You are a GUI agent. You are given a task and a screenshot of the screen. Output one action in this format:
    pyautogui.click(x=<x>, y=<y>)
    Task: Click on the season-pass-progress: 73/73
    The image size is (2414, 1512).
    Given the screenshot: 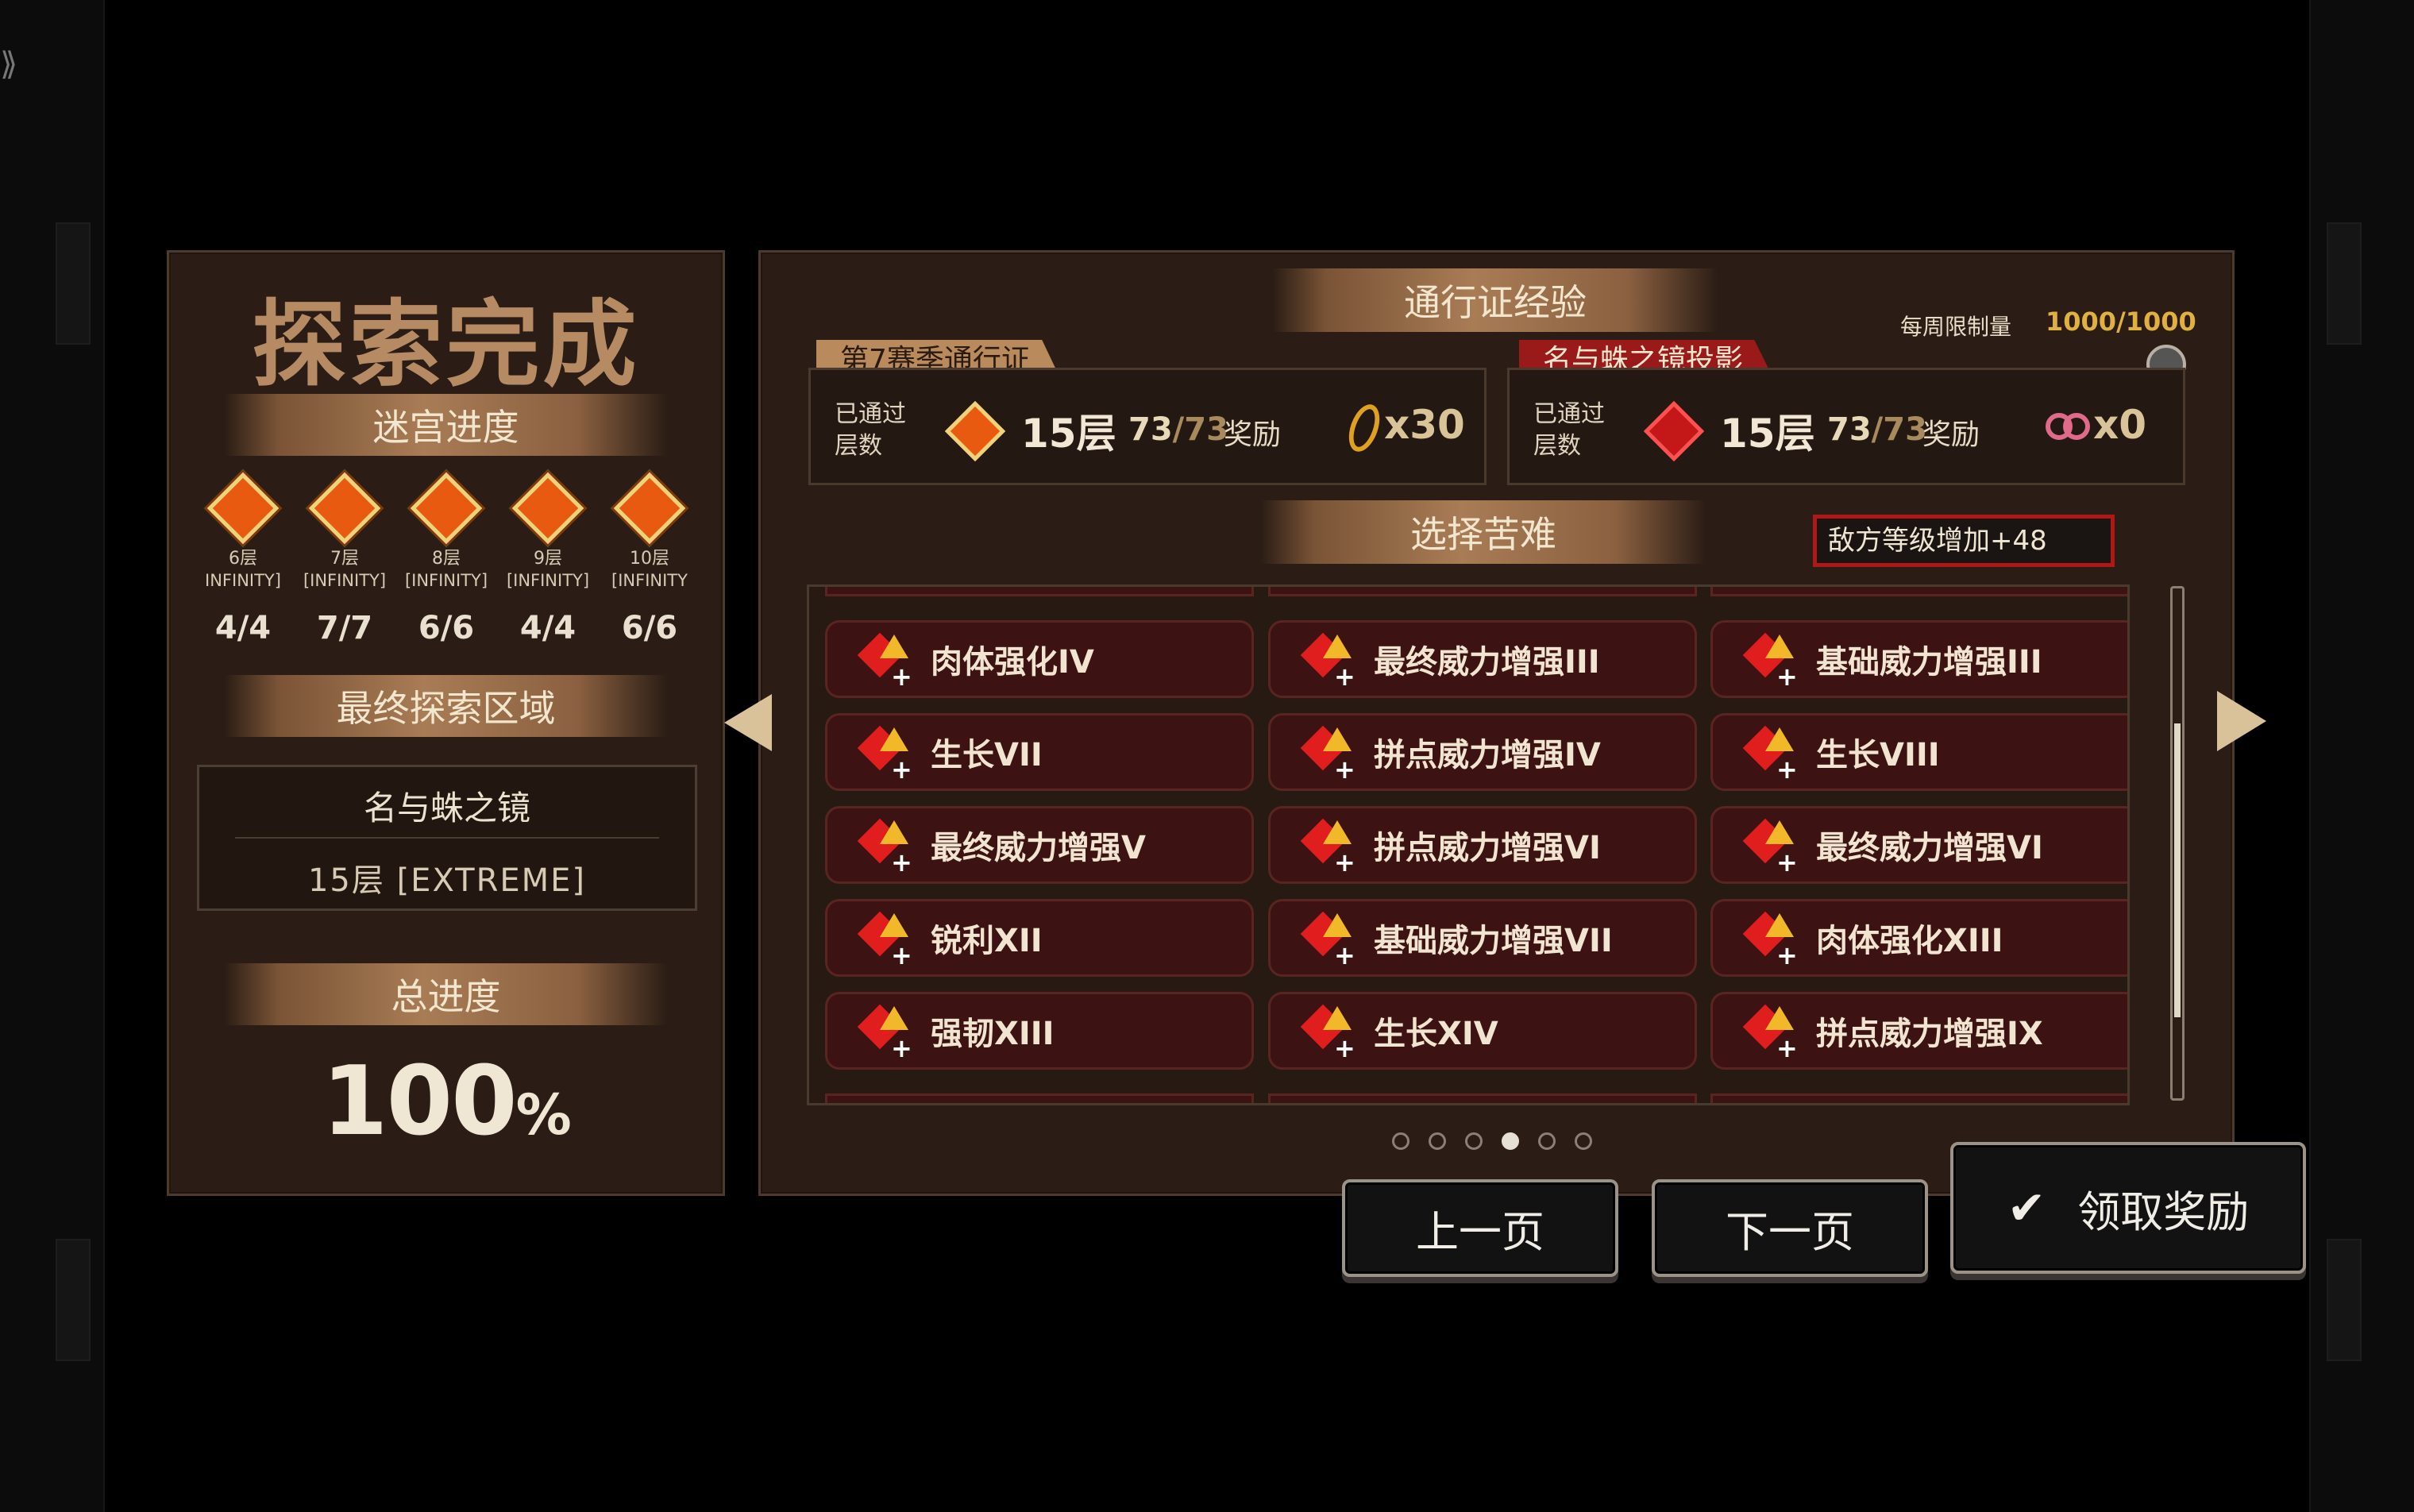 What is the action you would take?
    pyautogui.click(x=1178, y=429)
    